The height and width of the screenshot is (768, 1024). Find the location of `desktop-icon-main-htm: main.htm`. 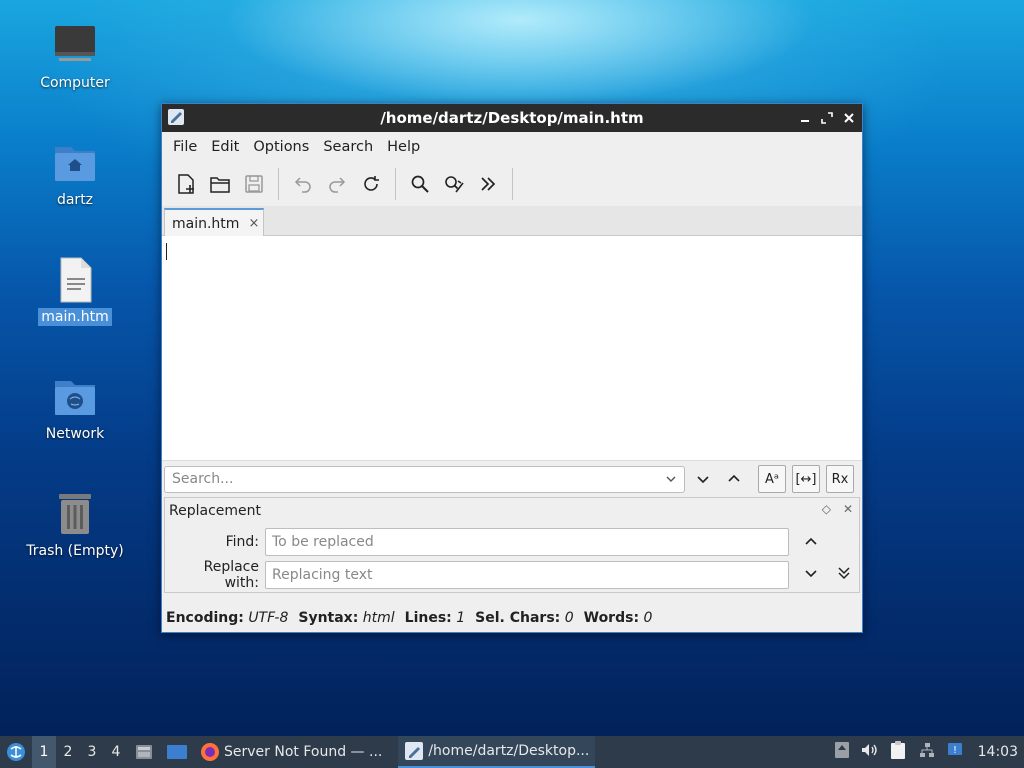

desktop-icon-main-htm: main.htm is located at coordinates (75, 291).